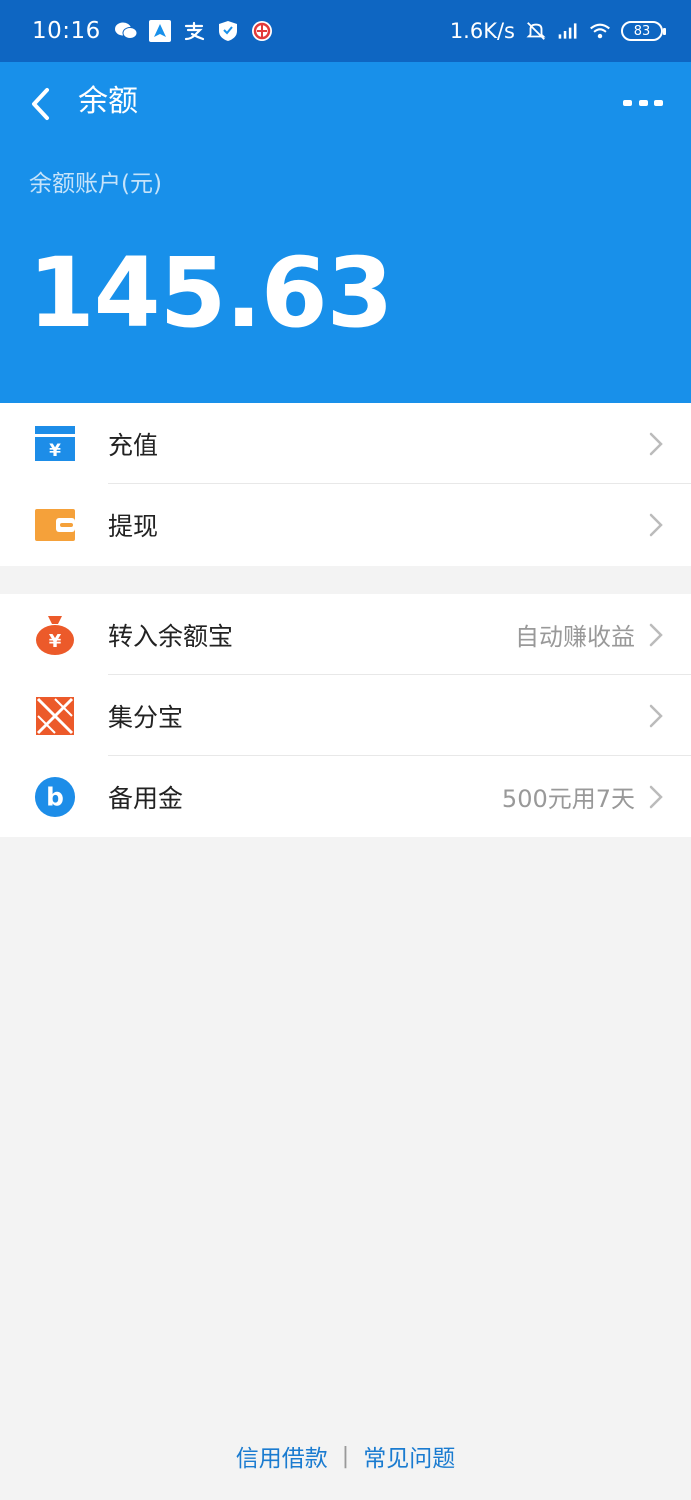 The height and width of the screenshot is (1500, 691). I want to click on yuebao-label: 转入余额宝, so click(171, 636).